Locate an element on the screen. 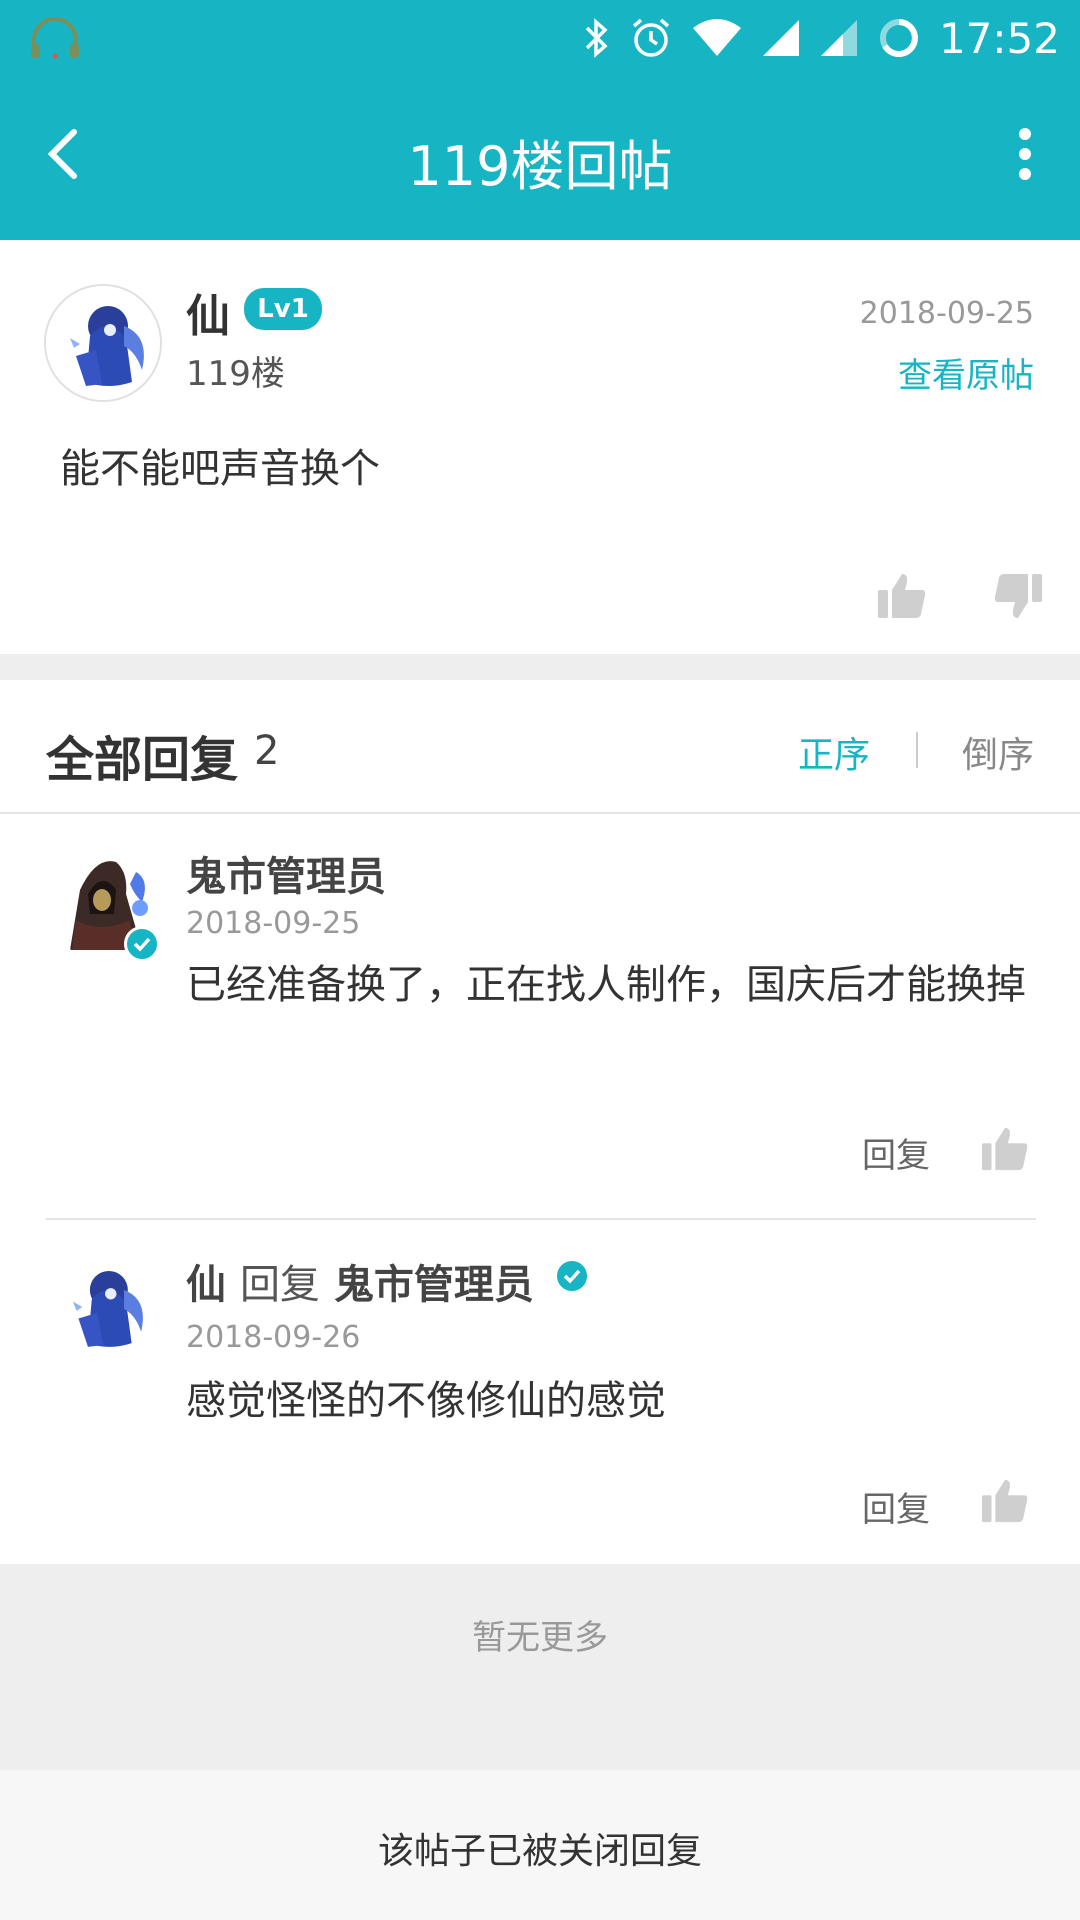 The height and width of the screenshot is (1920, 1080). signal-icon is located at coordinates (780, 38).